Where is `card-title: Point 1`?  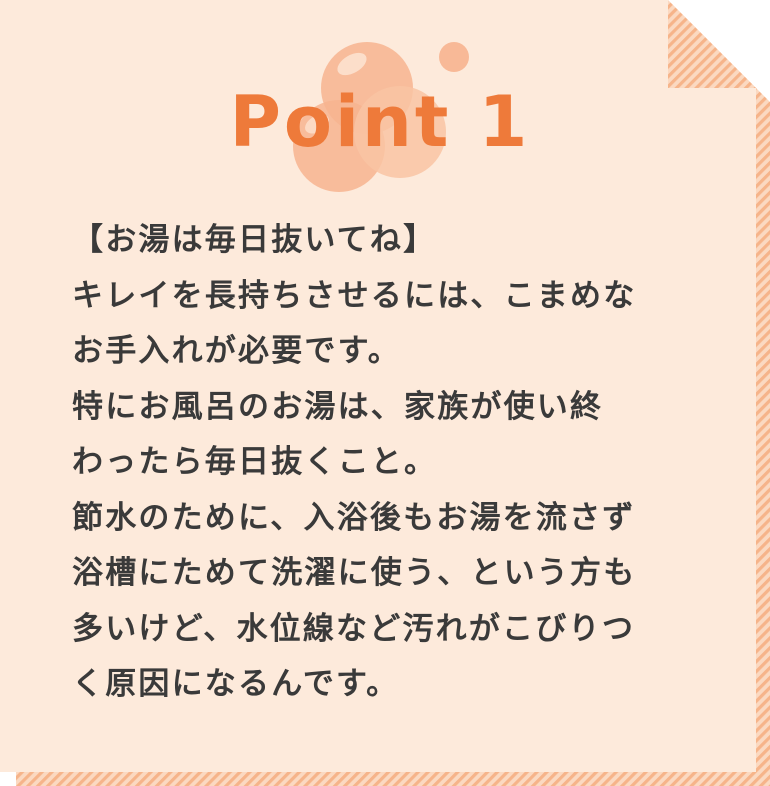 card-title: Point 1 is located at coordinates (380, 122).